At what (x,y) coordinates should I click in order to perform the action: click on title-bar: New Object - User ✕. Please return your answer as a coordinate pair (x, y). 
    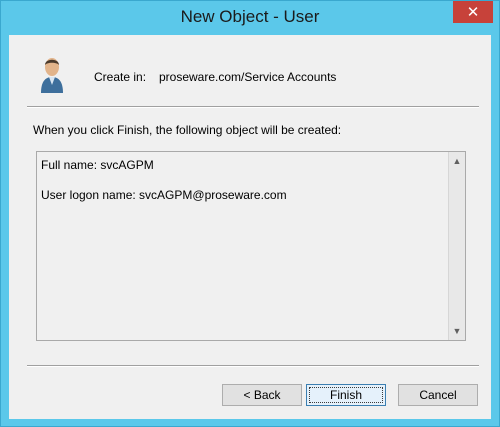
    Looking at the image, I should click on (250, 18).